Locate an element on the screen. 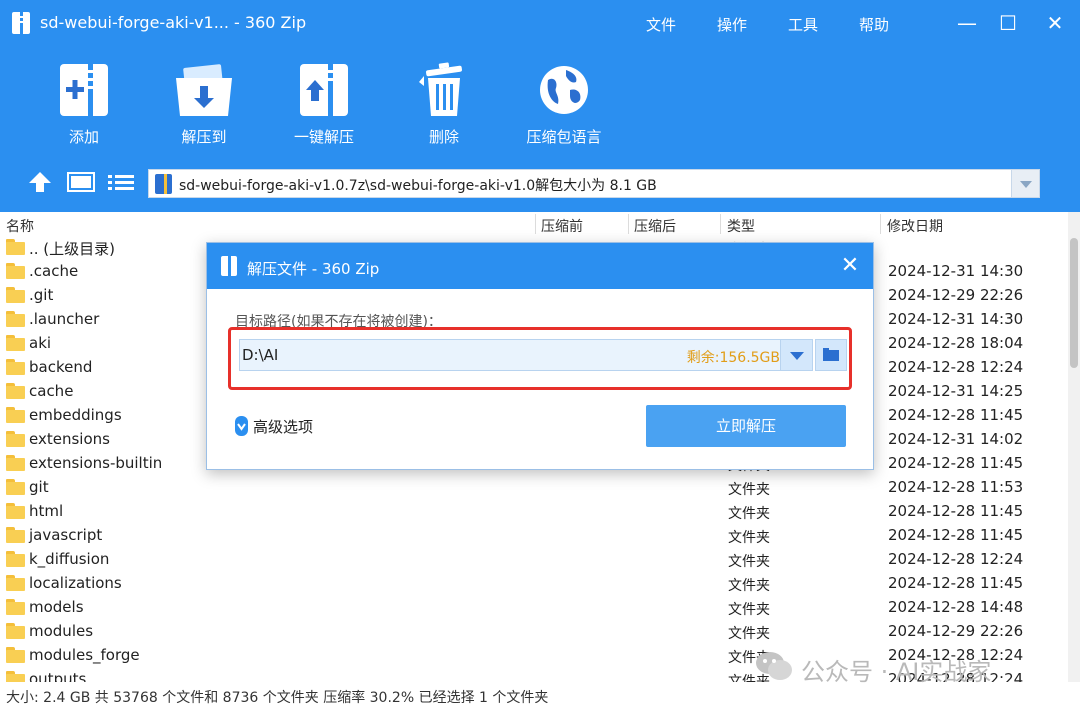 This screenshot has height=712, width=1080. column-packed: 压缩前 is located at coordinates (562, 226).